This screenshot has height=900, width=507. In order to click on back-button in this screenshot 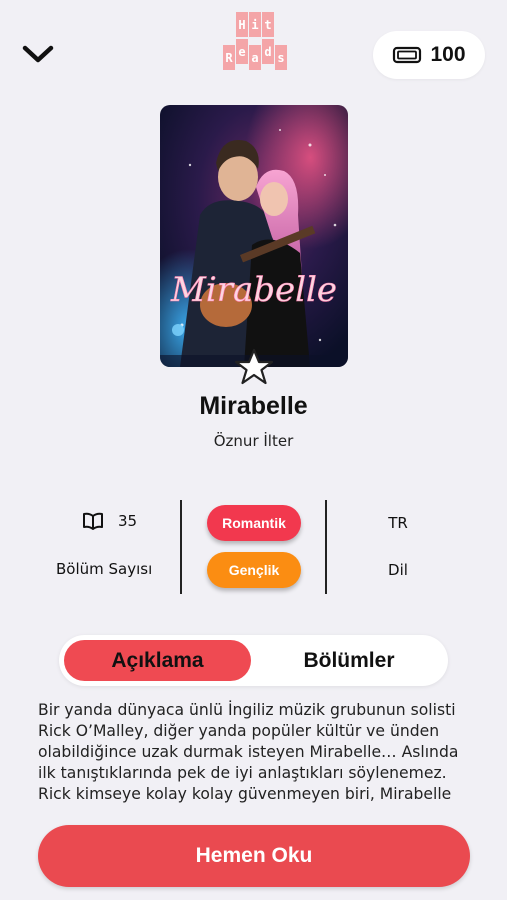, I will do `click(38, 54)`.